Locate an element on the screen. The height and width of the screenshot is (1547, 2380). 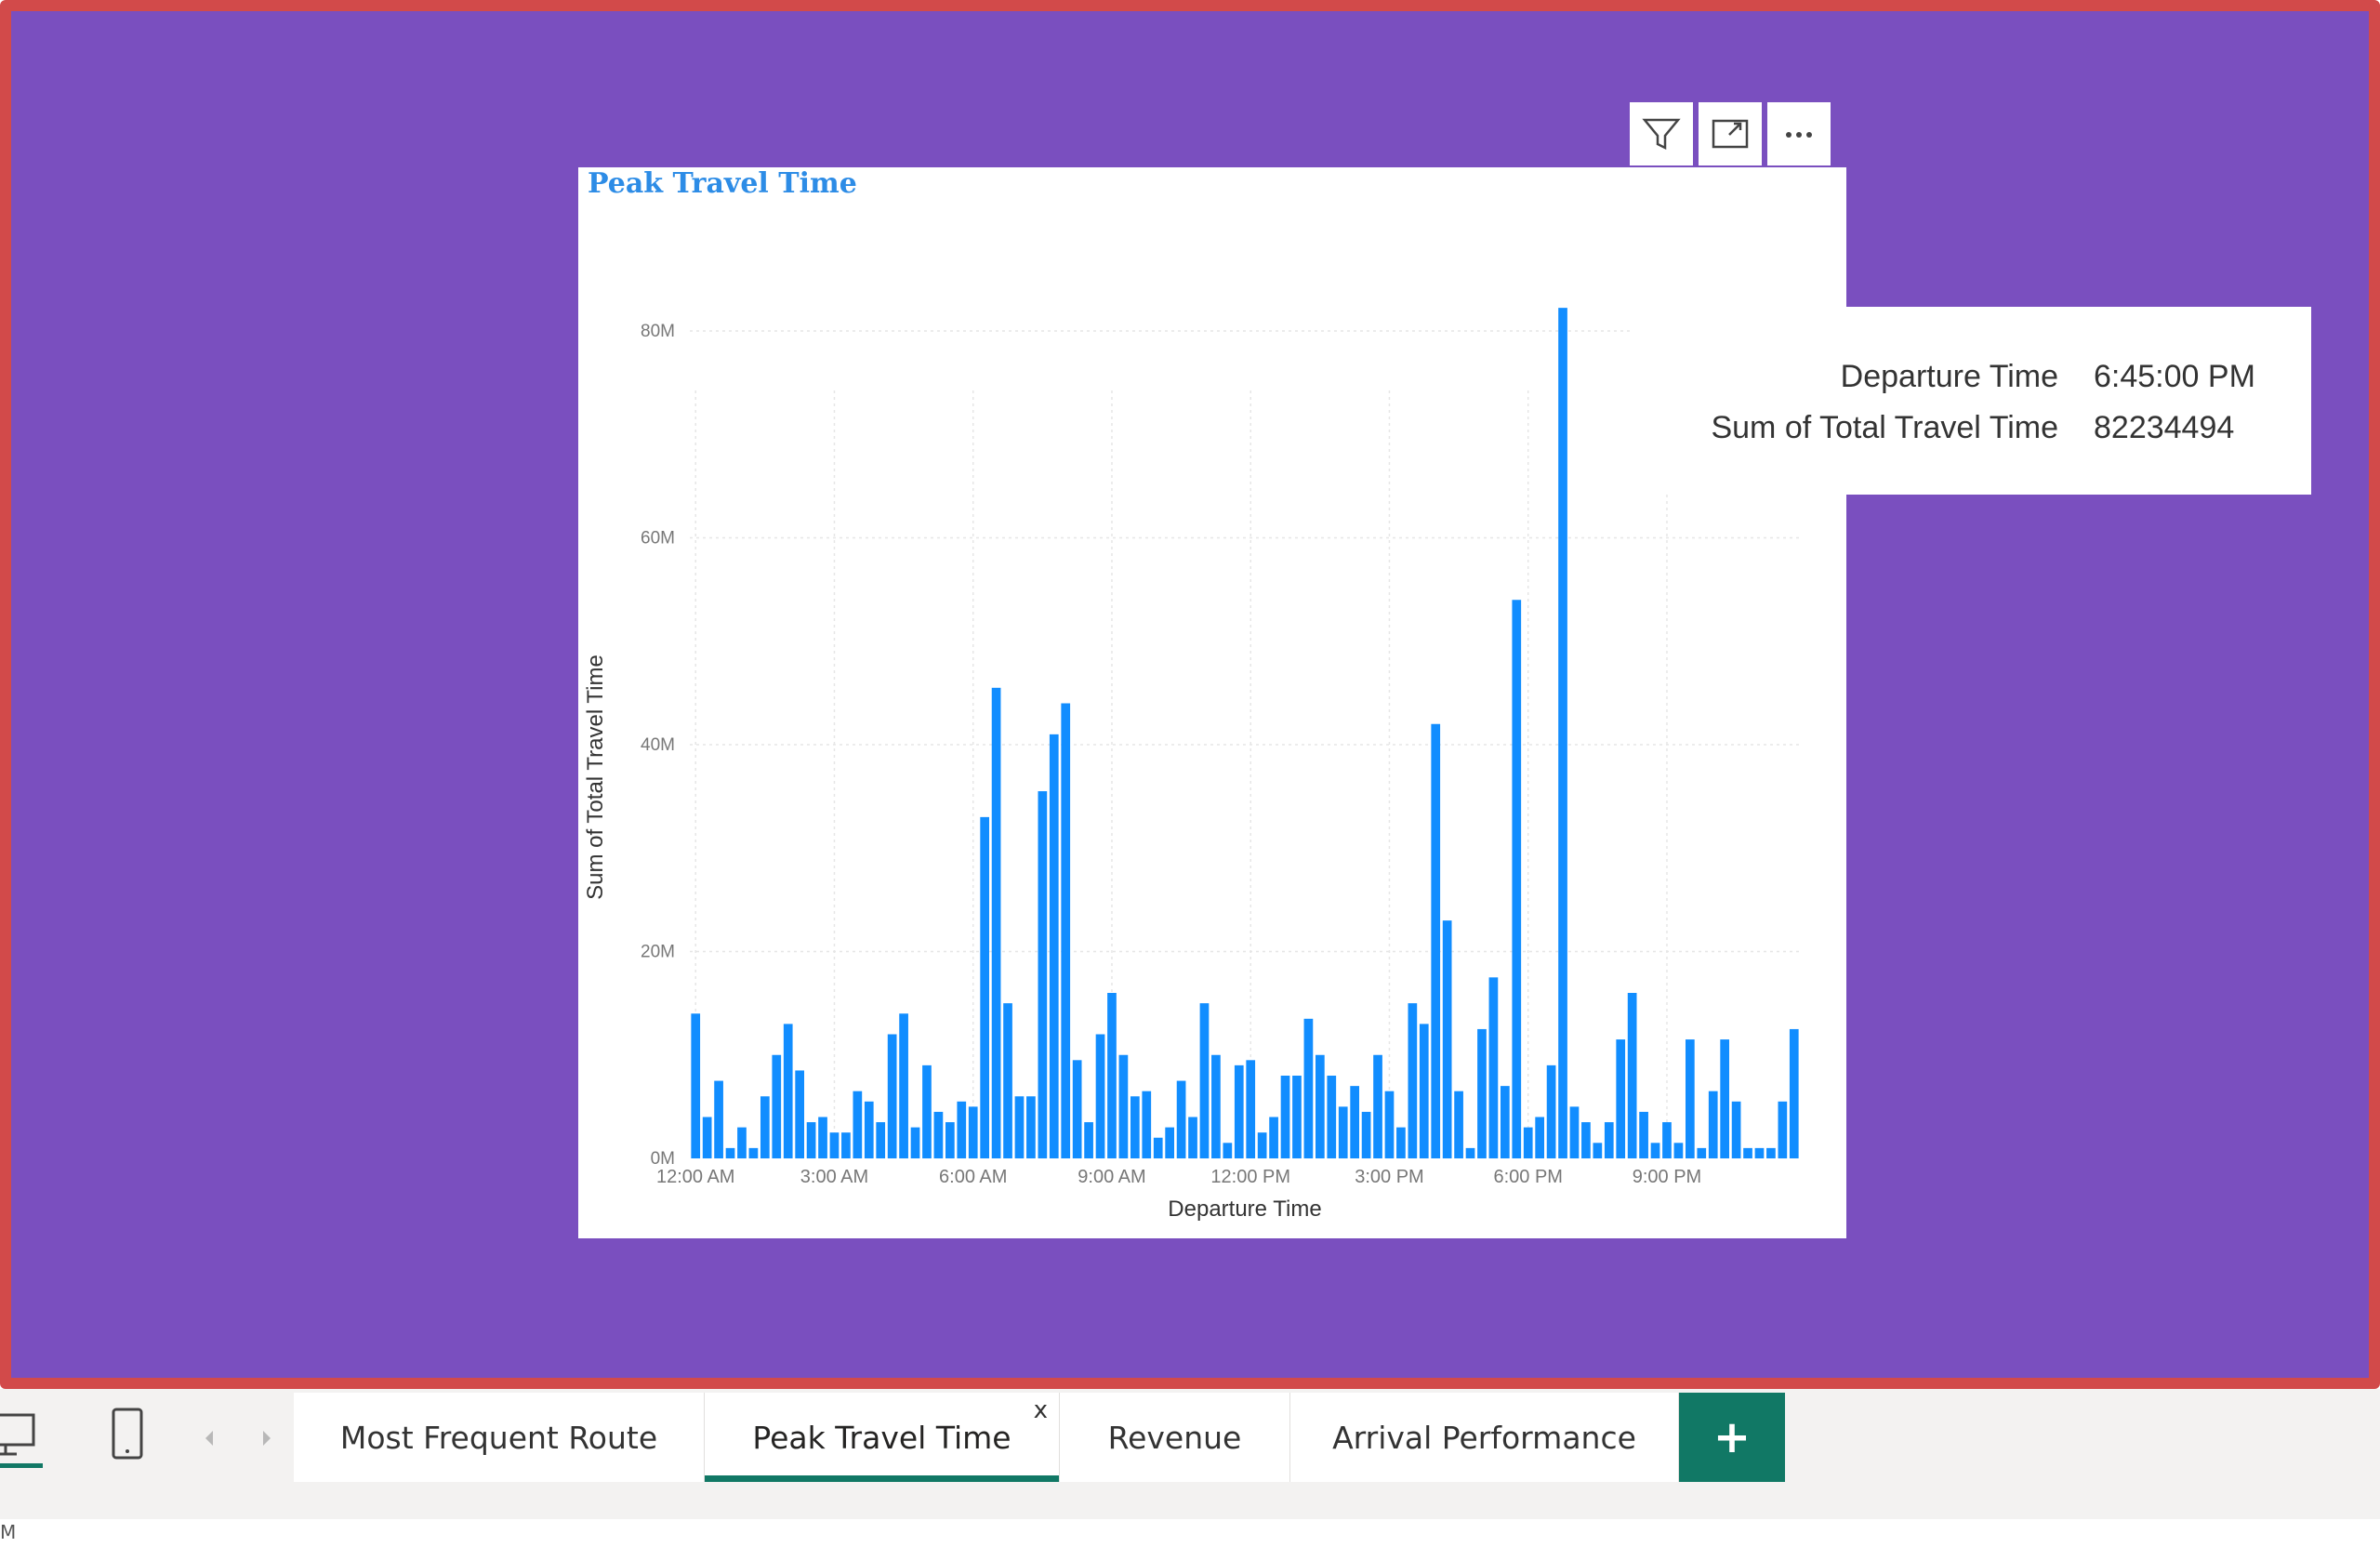
tab-peak-travel-time: Peak Travel Time x is located at coordinates (882, 1437).